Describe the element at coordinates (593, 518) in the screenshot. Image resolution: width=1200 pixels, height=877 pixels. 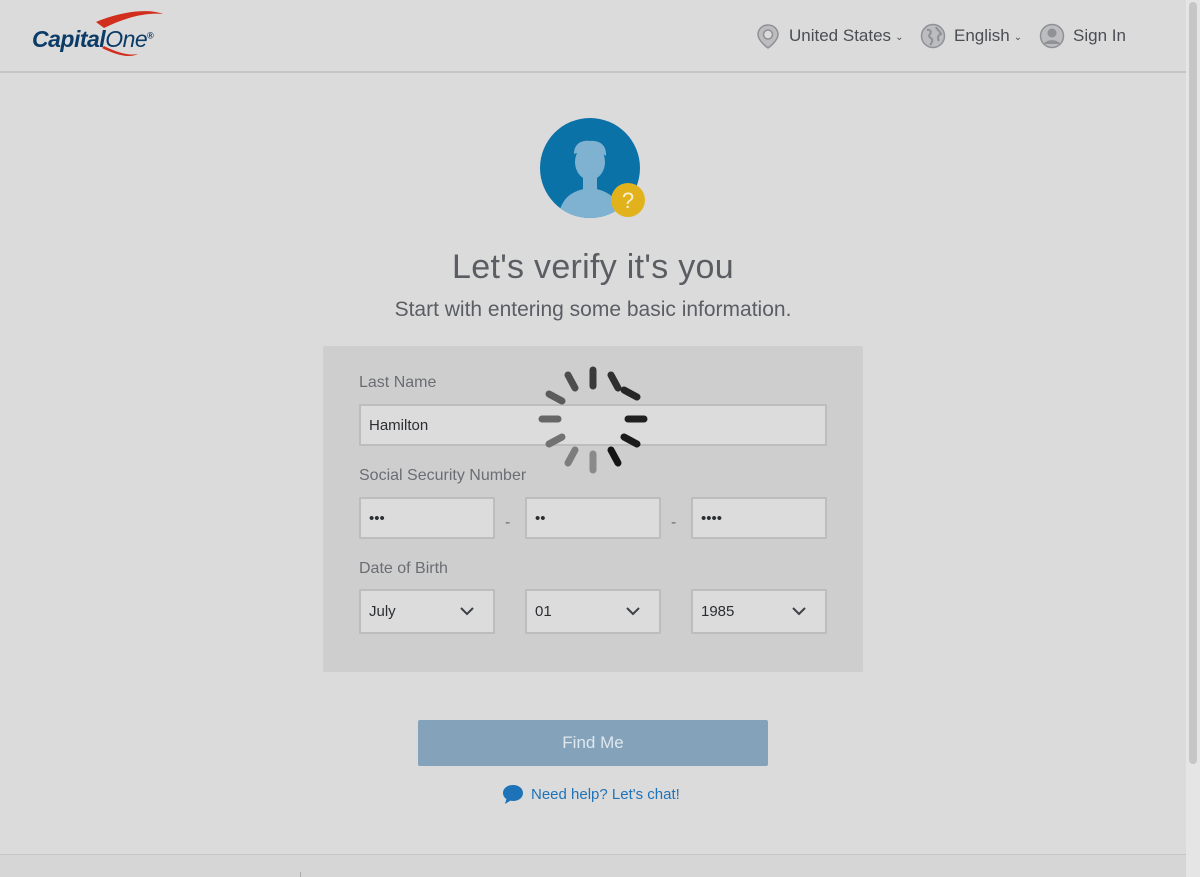
I see `ssn-part2-input` at that location.